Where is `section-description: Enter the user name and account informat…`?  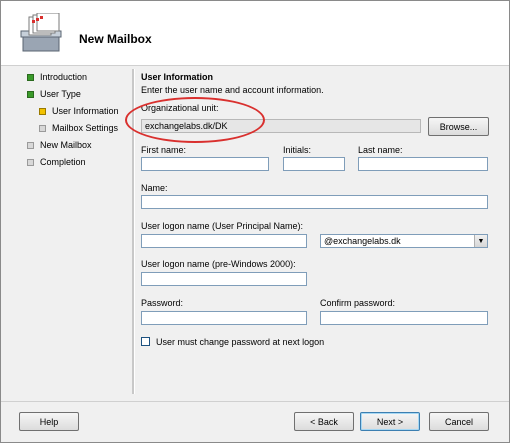
section-description: Enter the user name and account informat… is located at coordinates (232, 90).